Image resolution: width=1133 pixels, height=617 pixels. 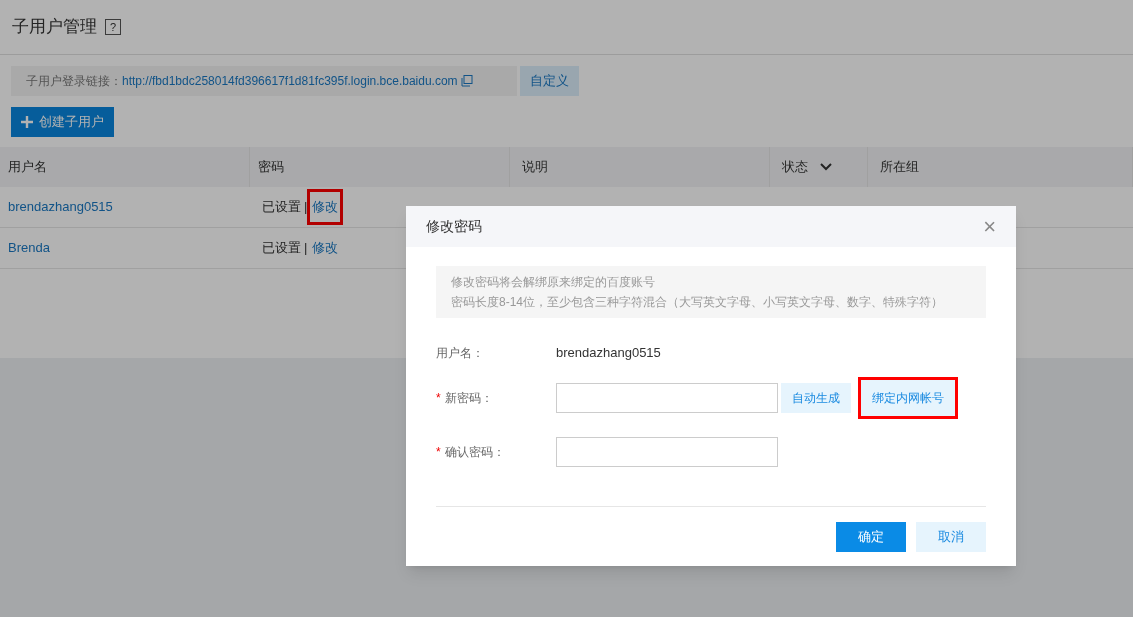 What do you see at coordinates (826, 167) in the screenshot?
I see `chevron-down-icon` at bounding box center [826, 167].